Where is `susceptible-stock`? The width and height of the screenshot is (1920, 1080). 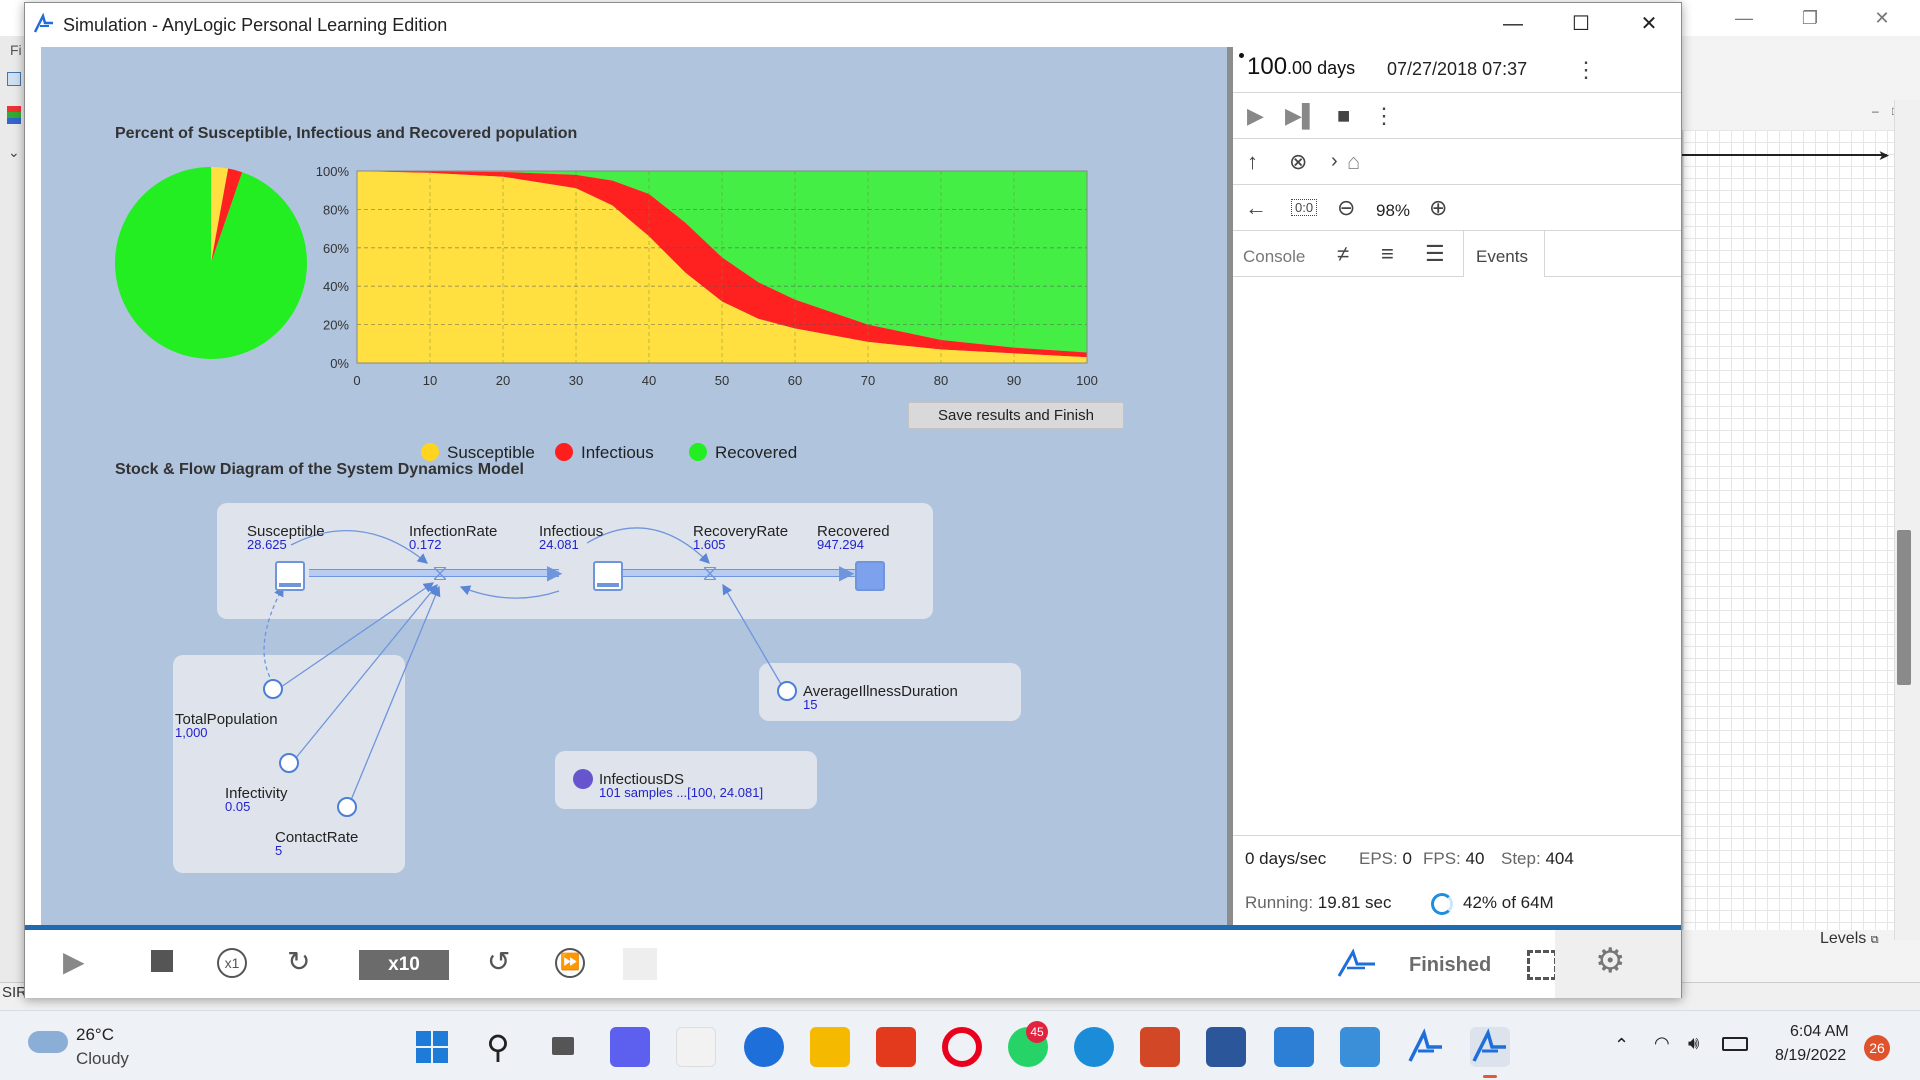 susceptible-stock is located at coordinates (290, 576).